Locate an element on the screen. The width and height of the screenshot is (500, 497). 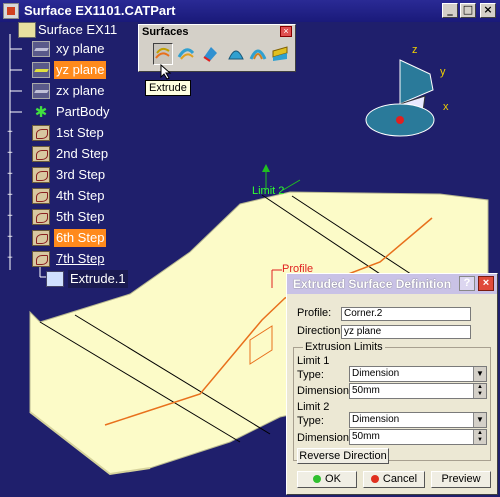
multi-section-button is located at coordinates (259, 54).